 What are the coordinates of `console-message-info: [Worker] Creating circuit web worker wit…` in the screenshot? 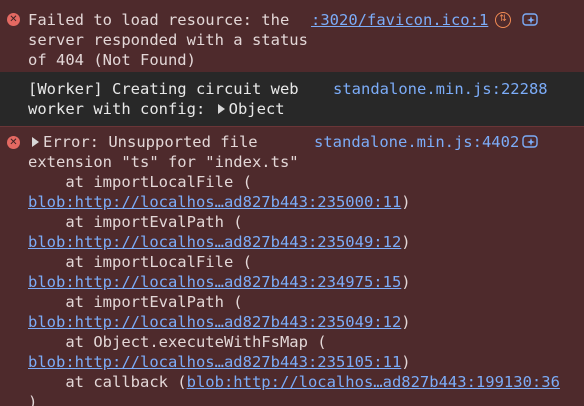 It's located at (292, 99).